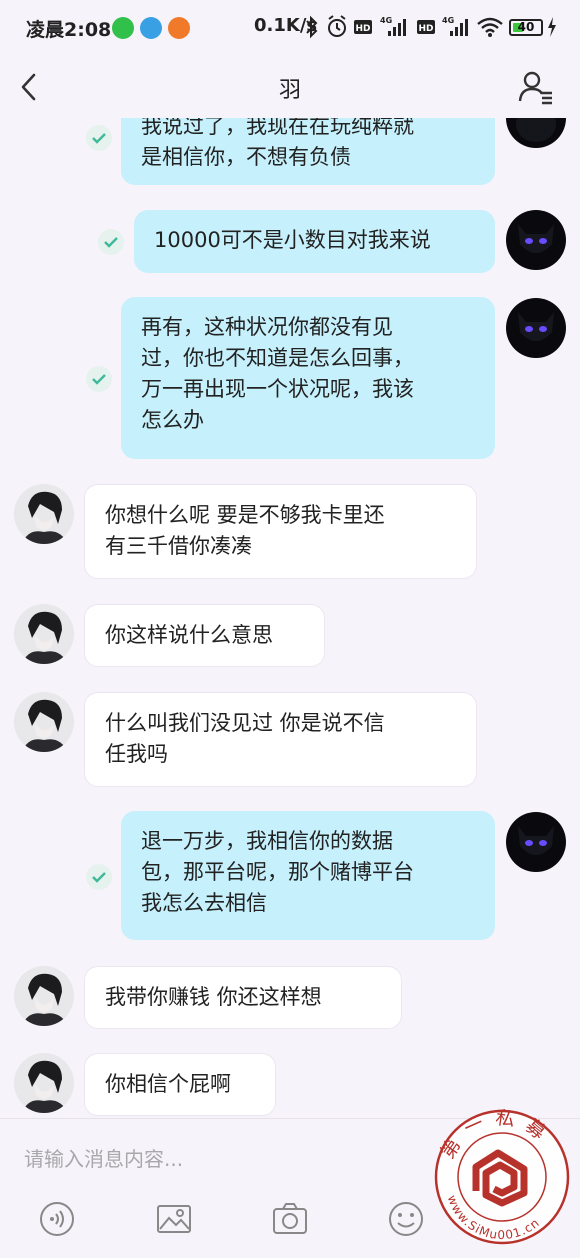  What do you see at coordinates (204, 903) in the screenshot?
I see `message-text-line: 我怎么去相信` at bounding box center [204, 903].